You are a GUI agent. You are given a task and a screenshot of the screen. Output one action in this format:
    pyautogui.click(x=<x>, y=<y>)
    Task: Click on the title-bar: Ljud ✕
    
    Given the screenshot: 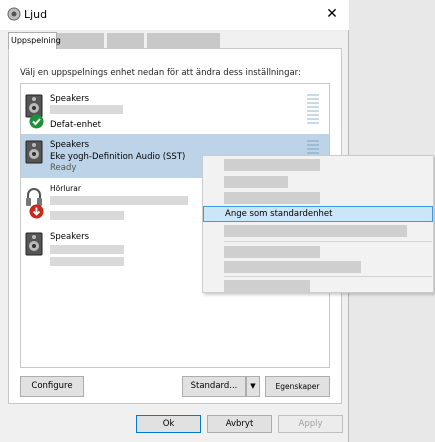 What is the action you would take?
    pyautogui.click(x=174, y=15)
    